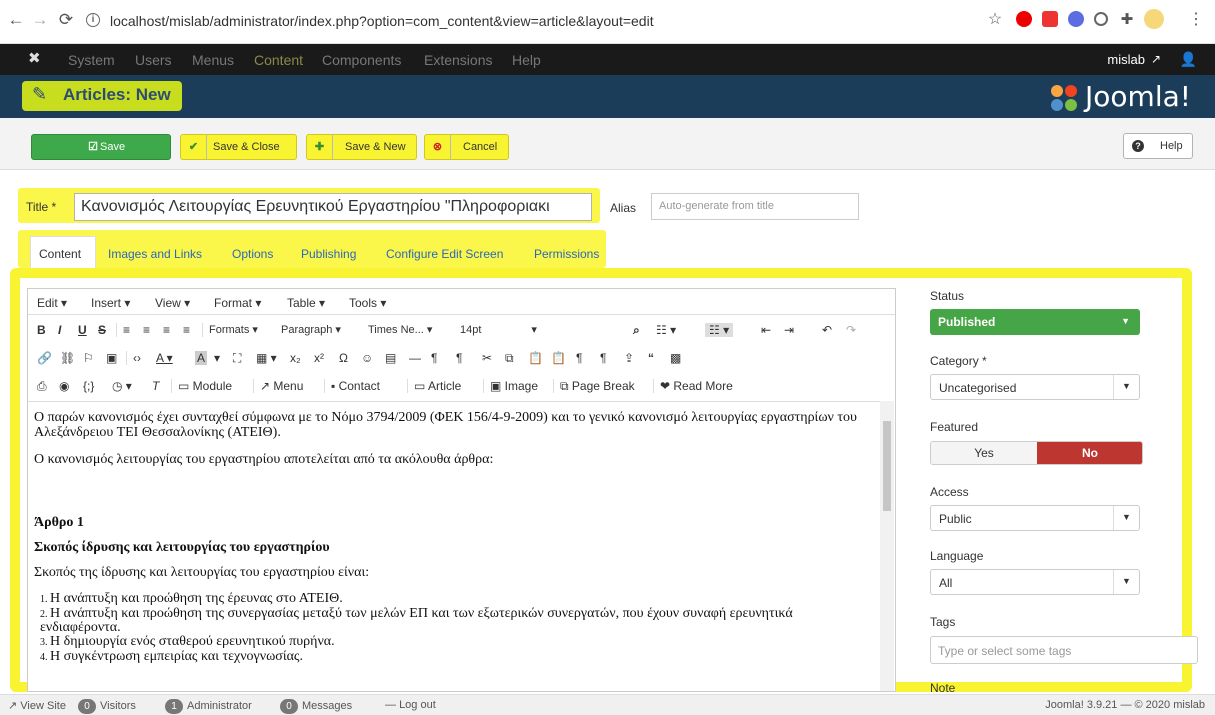 This screenshot has width=1215, height=715. What do you see at coordinates (88, 386) in the screenshot?
I see `source-code-icon: {;}` at bounding box center [88, 386].